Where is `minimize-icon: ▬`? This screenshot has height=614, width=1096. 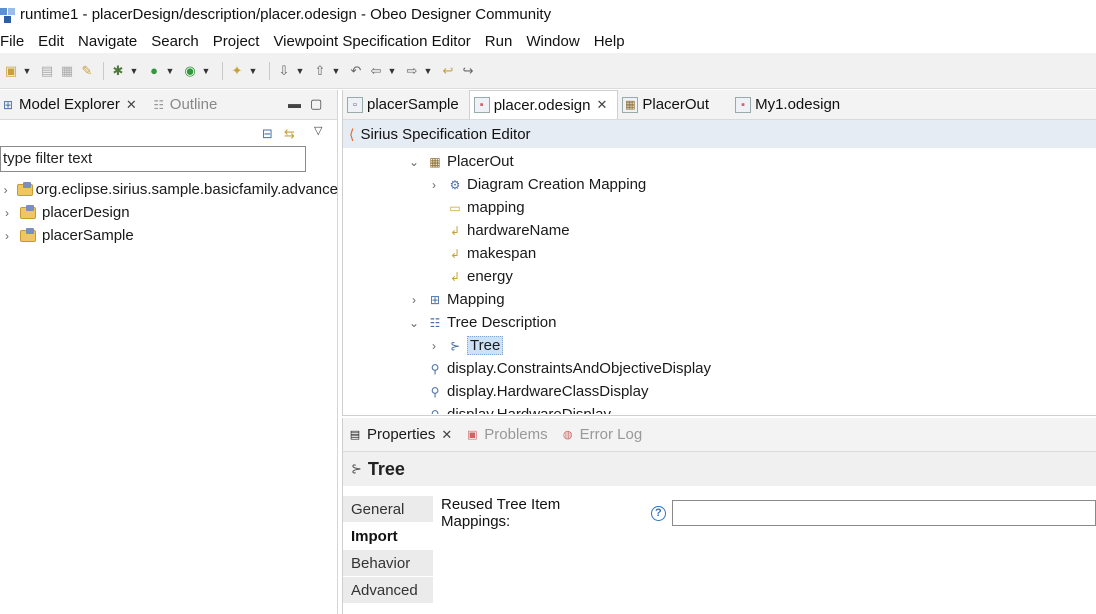 minimize-icon: ▬ is located at coordinates (294, 103).